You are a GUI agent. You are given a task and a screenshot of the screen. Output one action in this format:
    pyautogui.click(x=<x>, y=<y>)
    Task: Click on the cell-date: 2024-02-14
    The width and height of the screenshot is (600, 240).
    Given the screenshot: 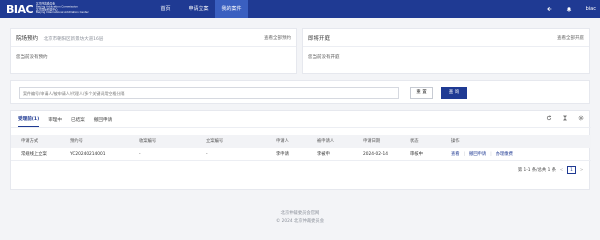 What is the action you would take?
    pyautogui.click(x=375, y=154)
    